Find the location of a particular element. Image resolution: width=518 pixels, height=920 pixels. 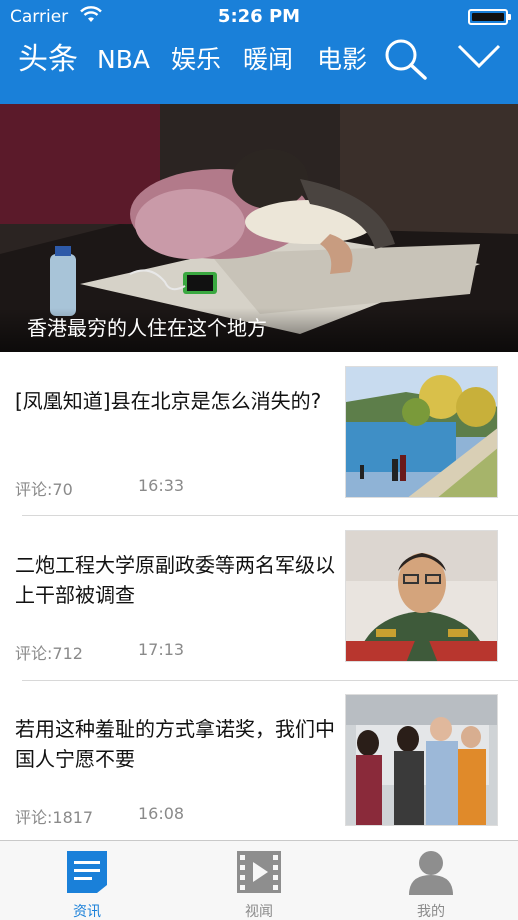

news-time: 16:08 is located at coordinates (161, 813).